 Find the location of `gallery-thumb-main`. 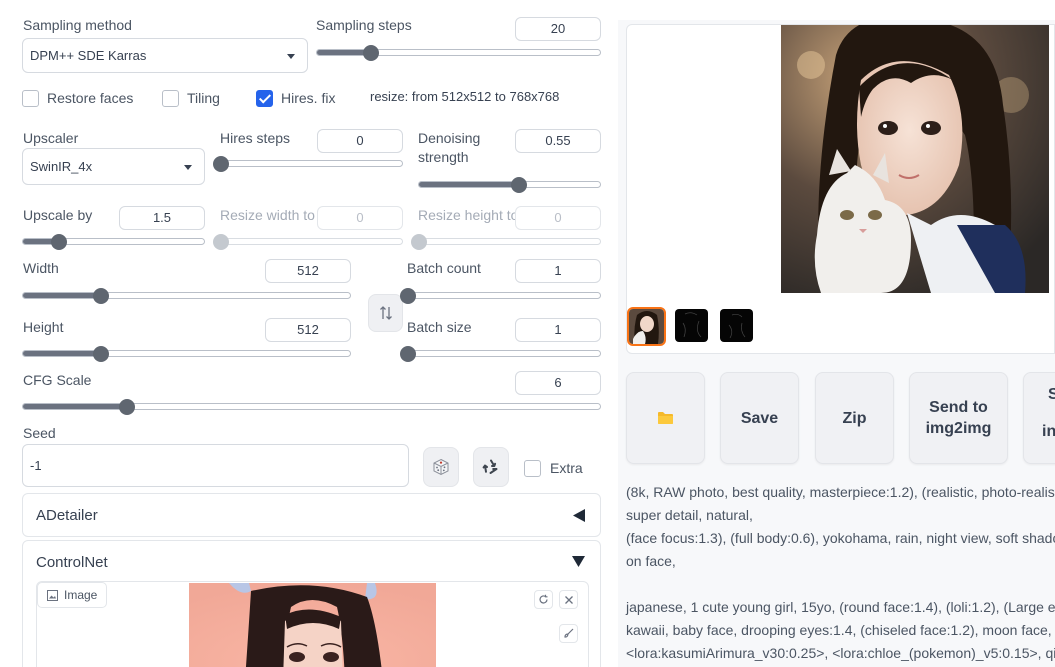

gallery-thumb-main is located at coordinates (646, 326).